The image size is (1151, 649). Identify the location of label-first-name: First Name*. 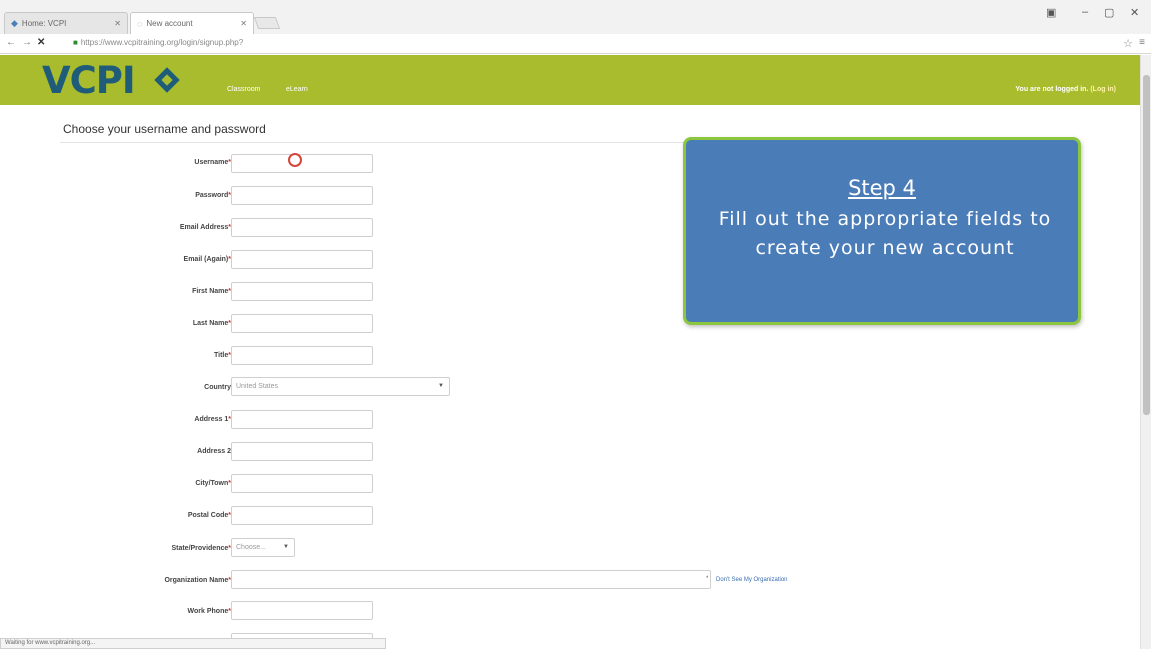
(211, 291).